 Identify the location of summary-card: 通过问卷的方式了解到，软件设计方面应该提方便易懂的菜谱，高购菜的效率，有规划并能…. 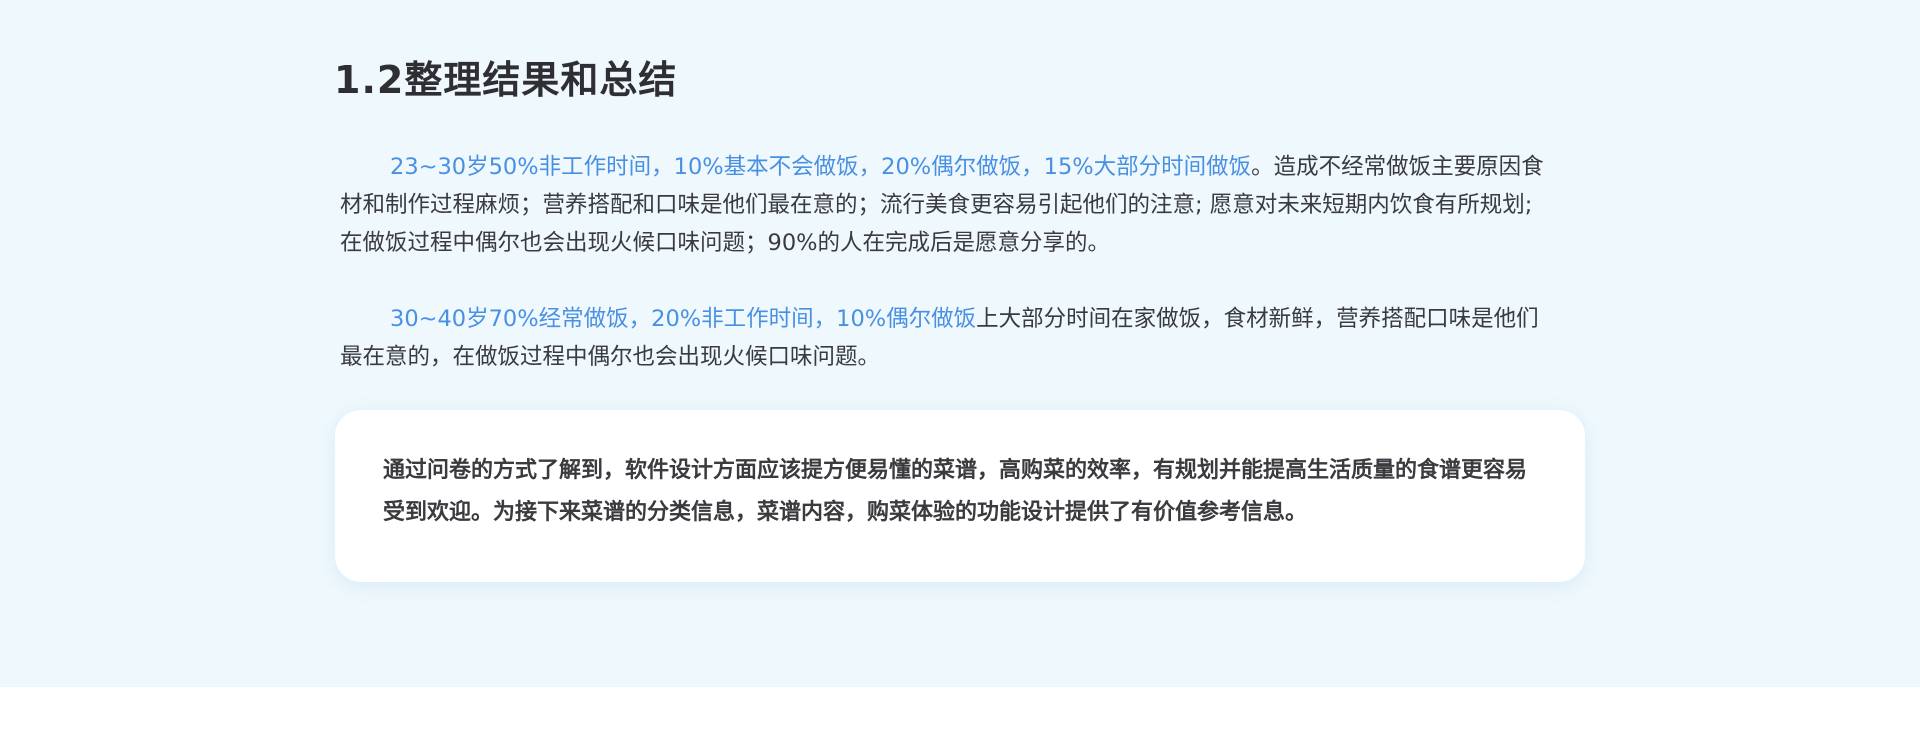
(960, 496).